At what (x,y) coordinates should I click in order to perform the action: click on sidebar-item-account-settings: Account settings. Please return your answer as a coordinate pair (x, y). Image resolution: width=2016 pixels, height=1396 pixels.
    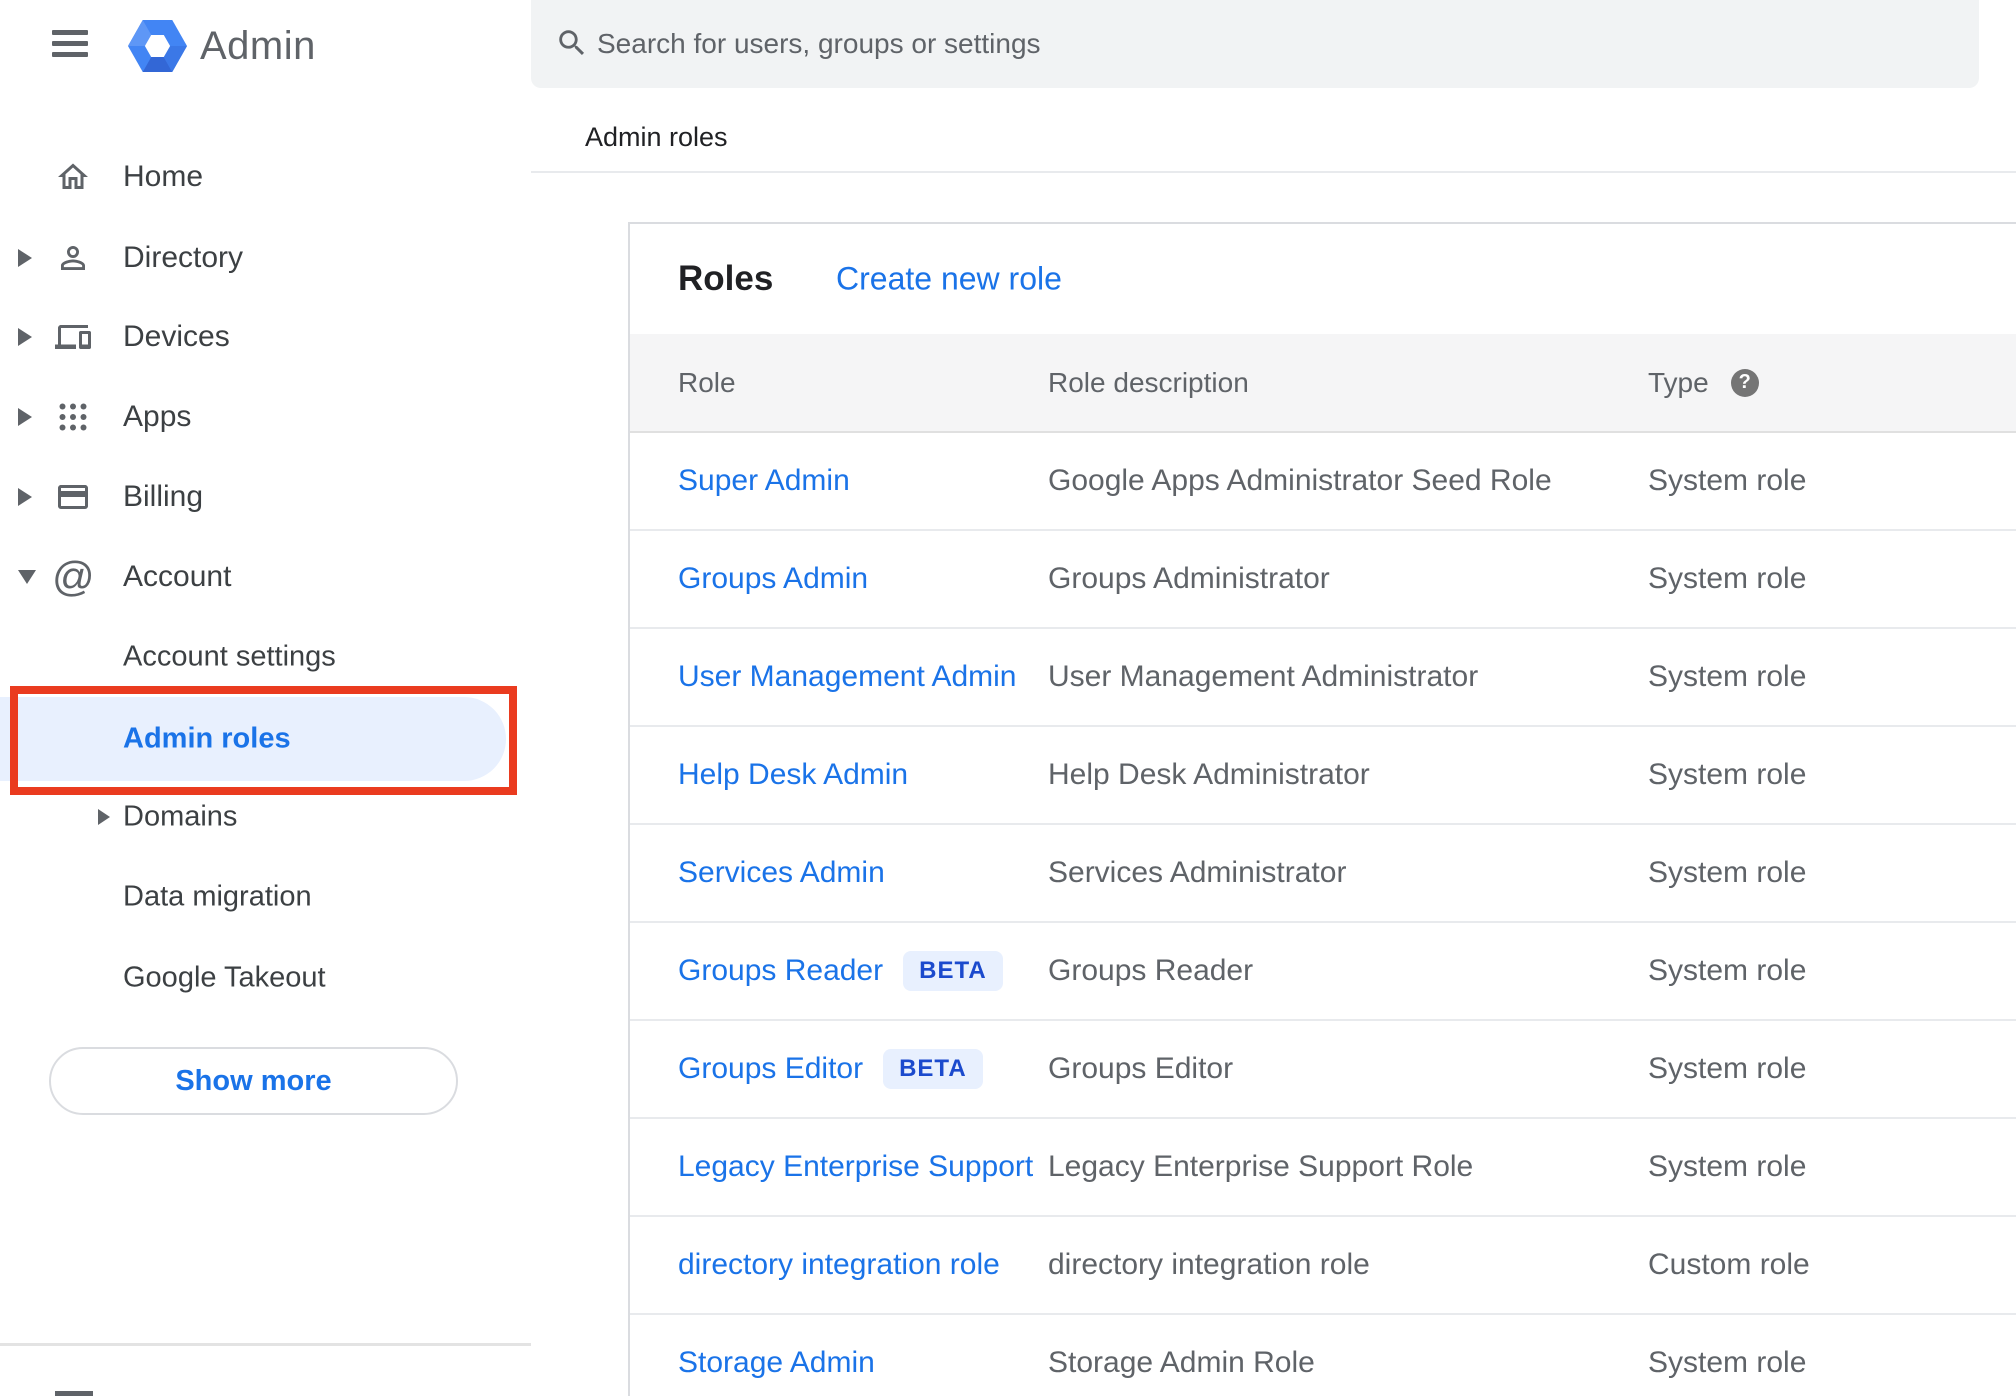
    Looking at the image, I should click on (265, 657).